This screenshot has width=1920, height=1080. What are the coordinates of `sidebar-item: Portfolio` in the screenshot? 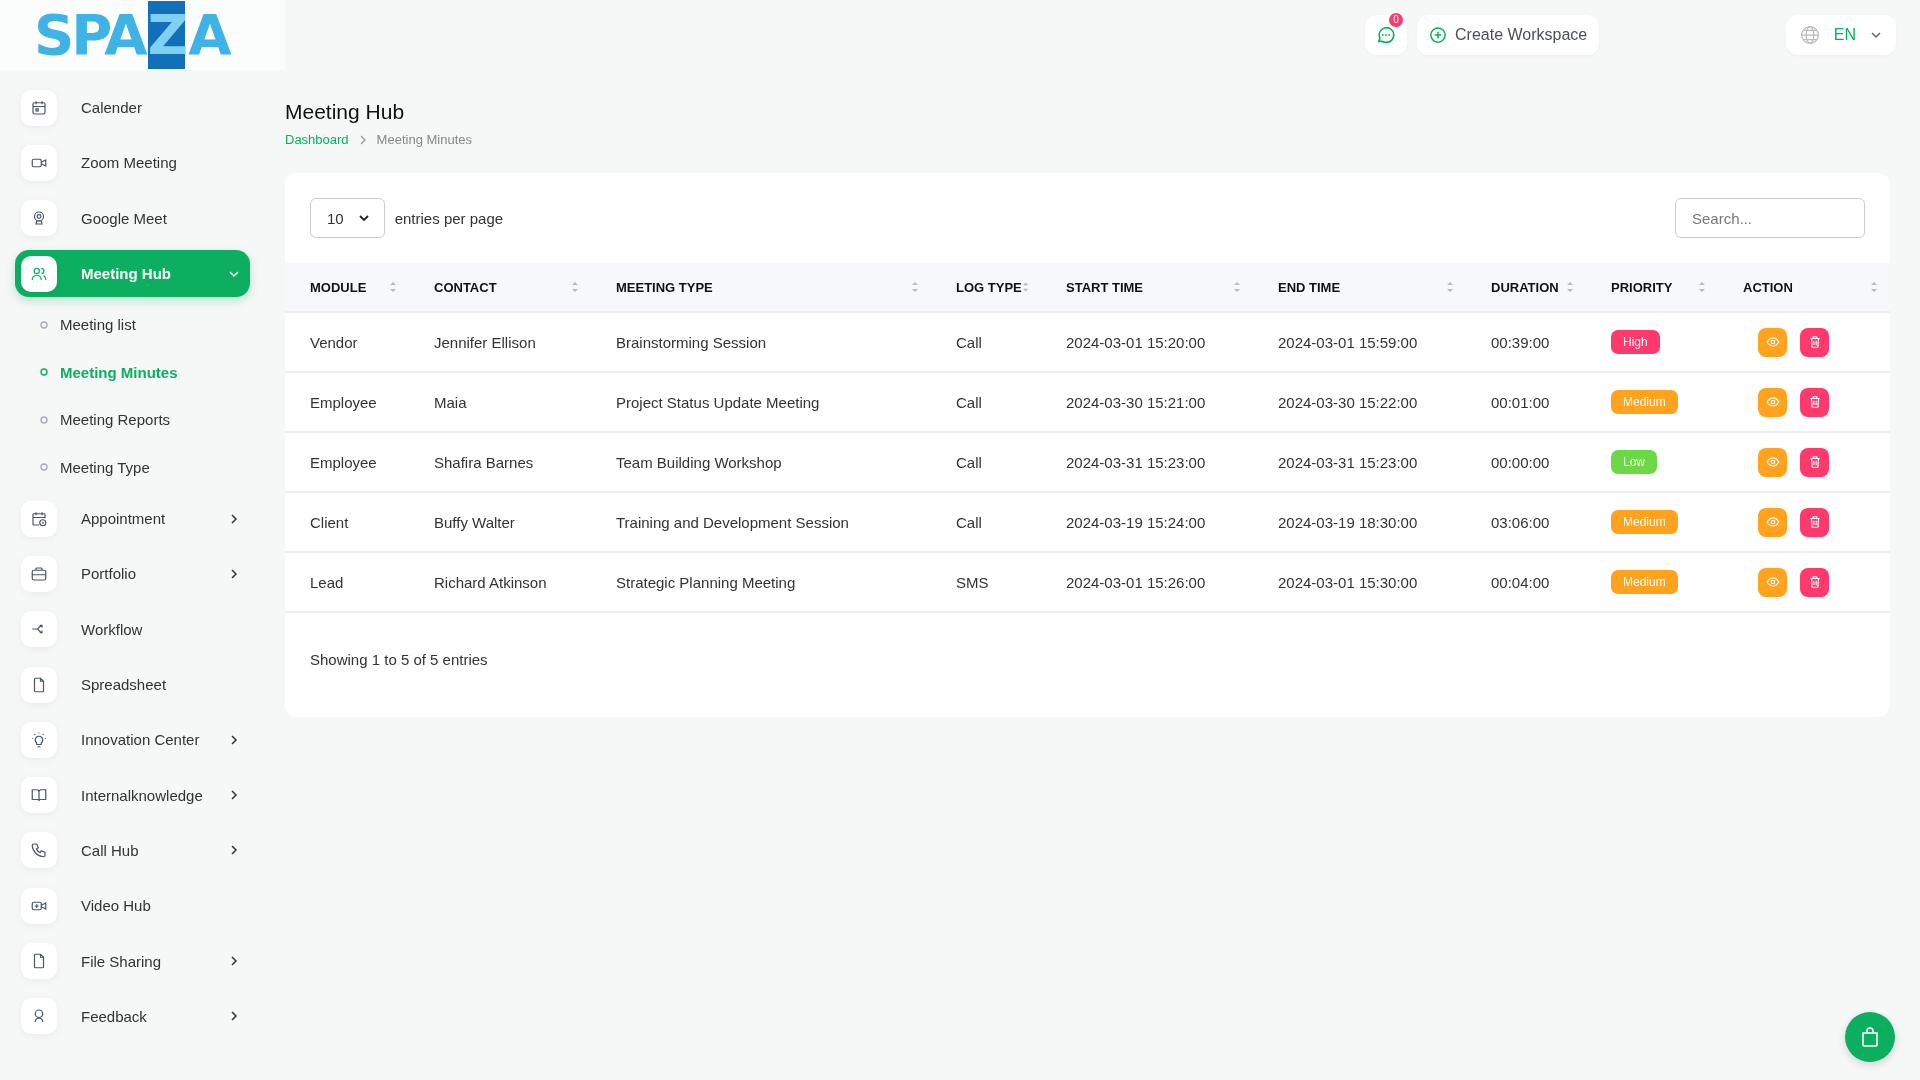 It's located at (132, 574).